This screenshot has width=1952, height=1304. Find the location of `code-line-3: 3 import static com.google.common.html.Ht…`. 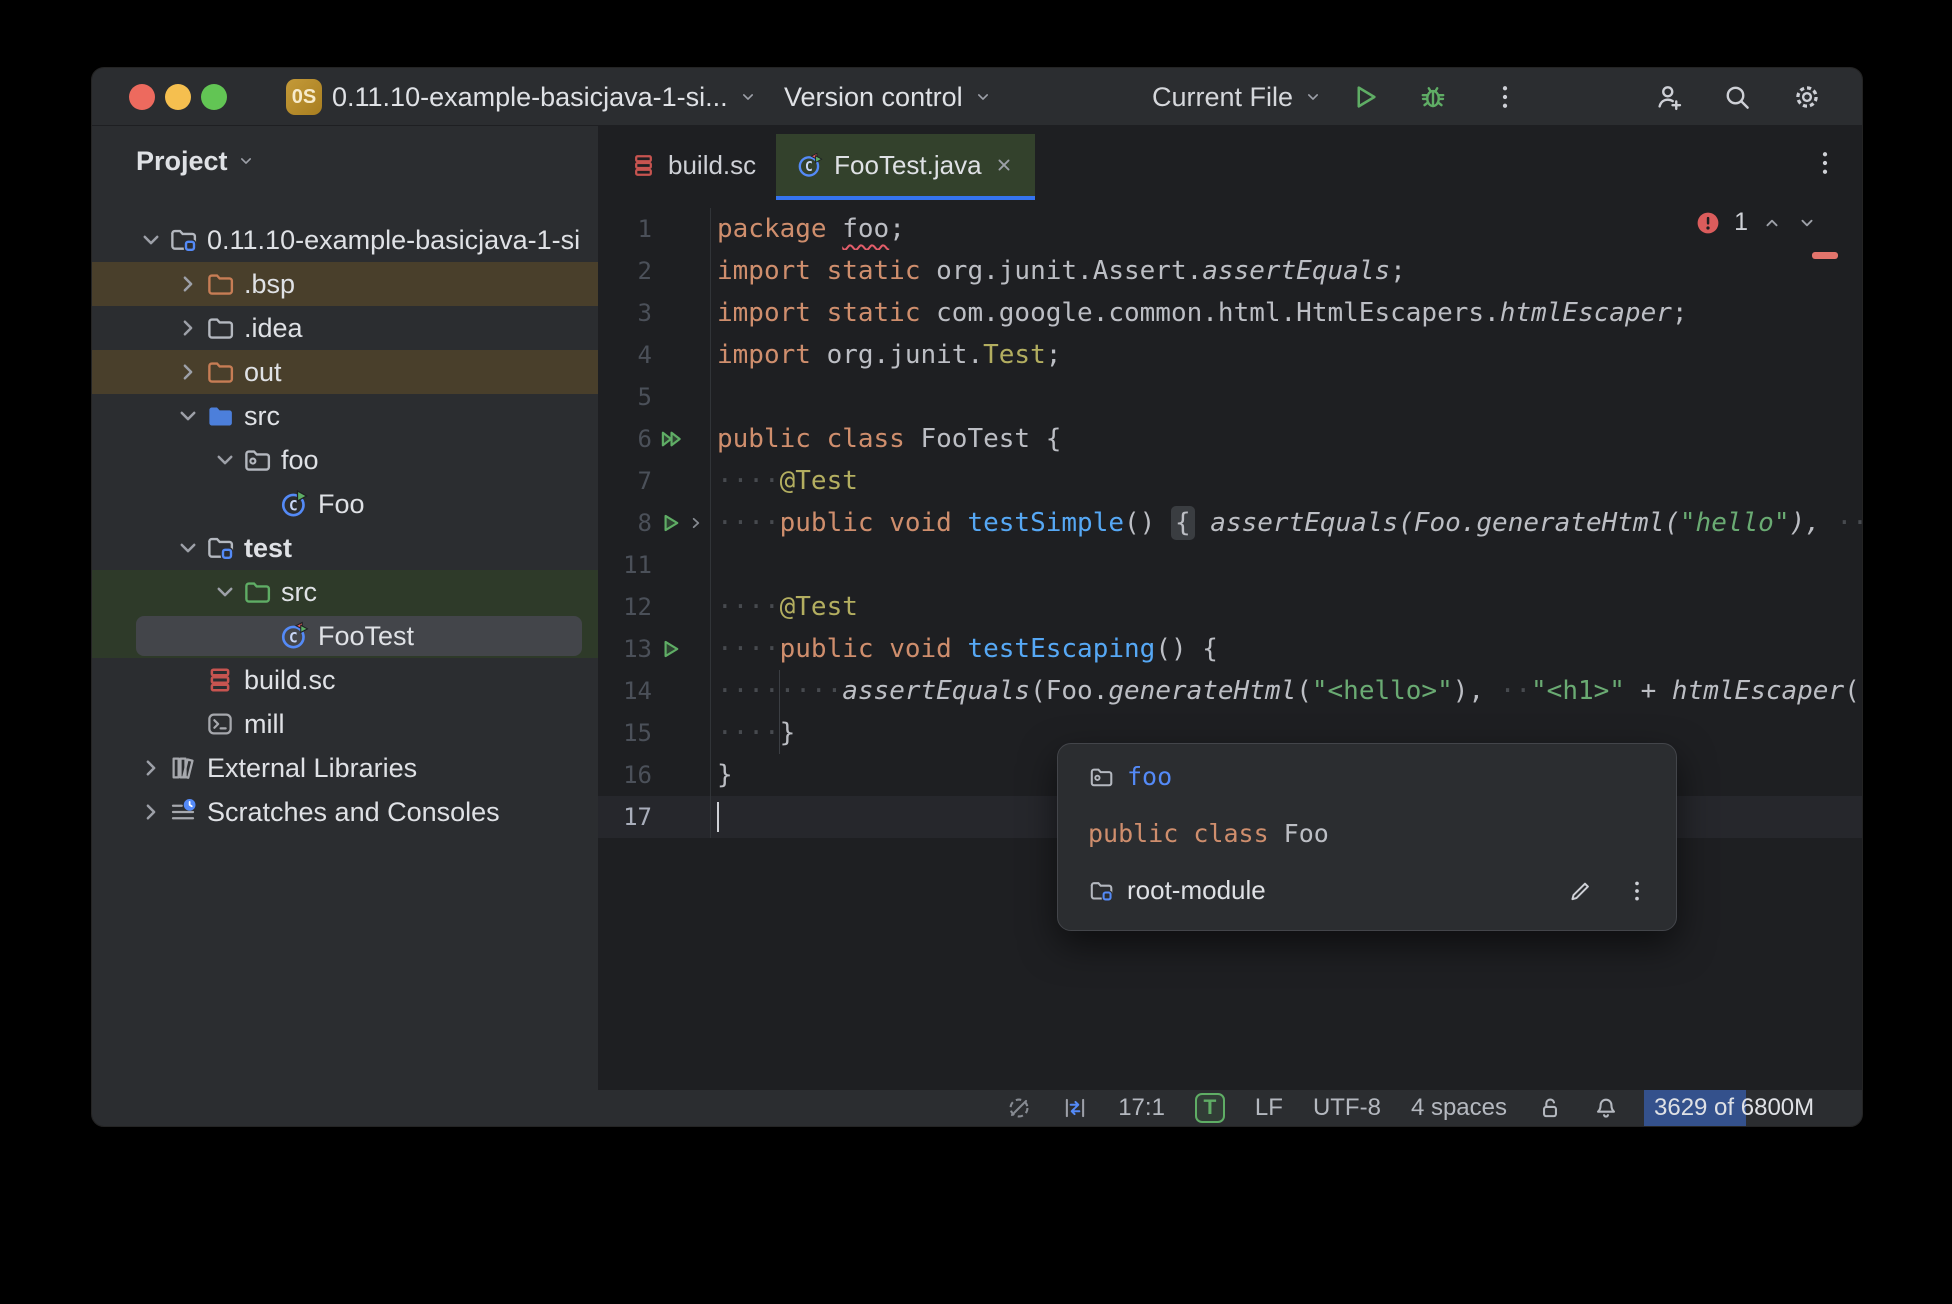

code-line-3: 3 import static com.google.common.html.Ht… is located at coordinates (1230, 313).